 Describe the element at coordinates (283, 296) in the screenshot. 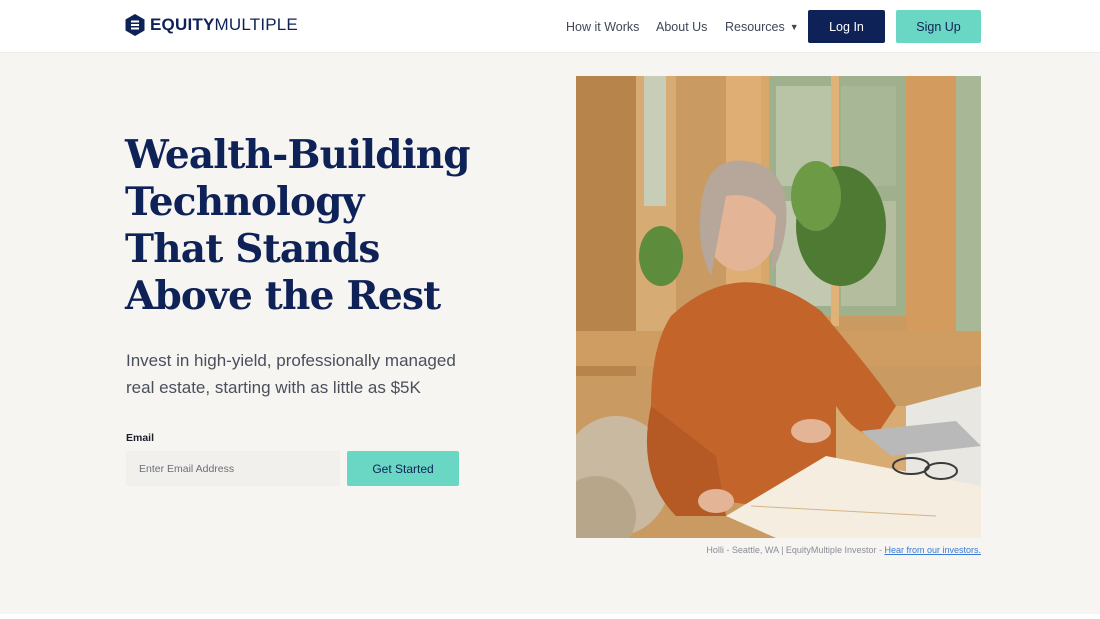

I see `hero-title-line: Above the Rest` at that location.